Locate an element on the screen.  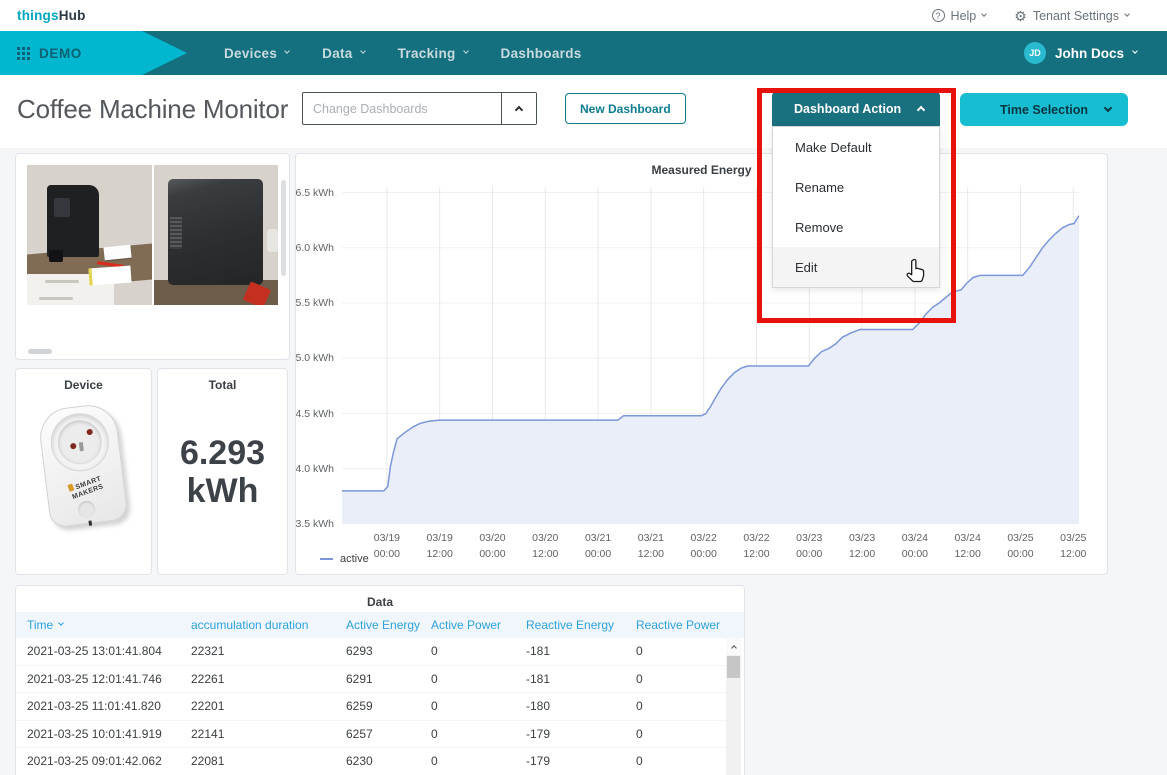
time-selection-button: Time Selection is located at coordinates (1044, 109).